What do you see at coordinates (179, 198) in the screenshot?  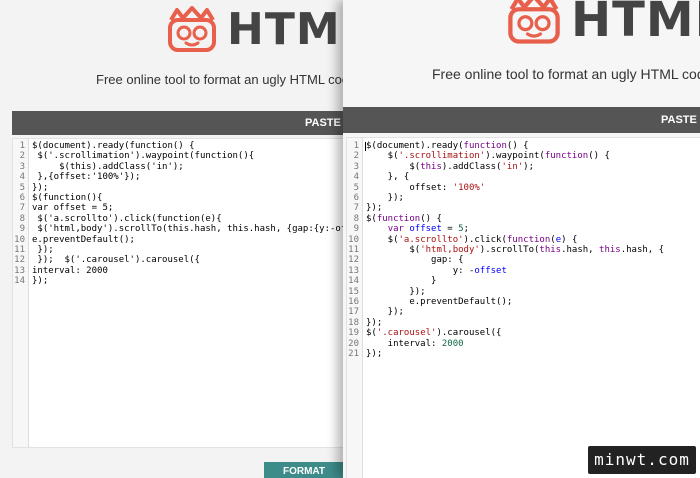 I see `code-line: 6 $(function(){` at bounding box center [179, 198].